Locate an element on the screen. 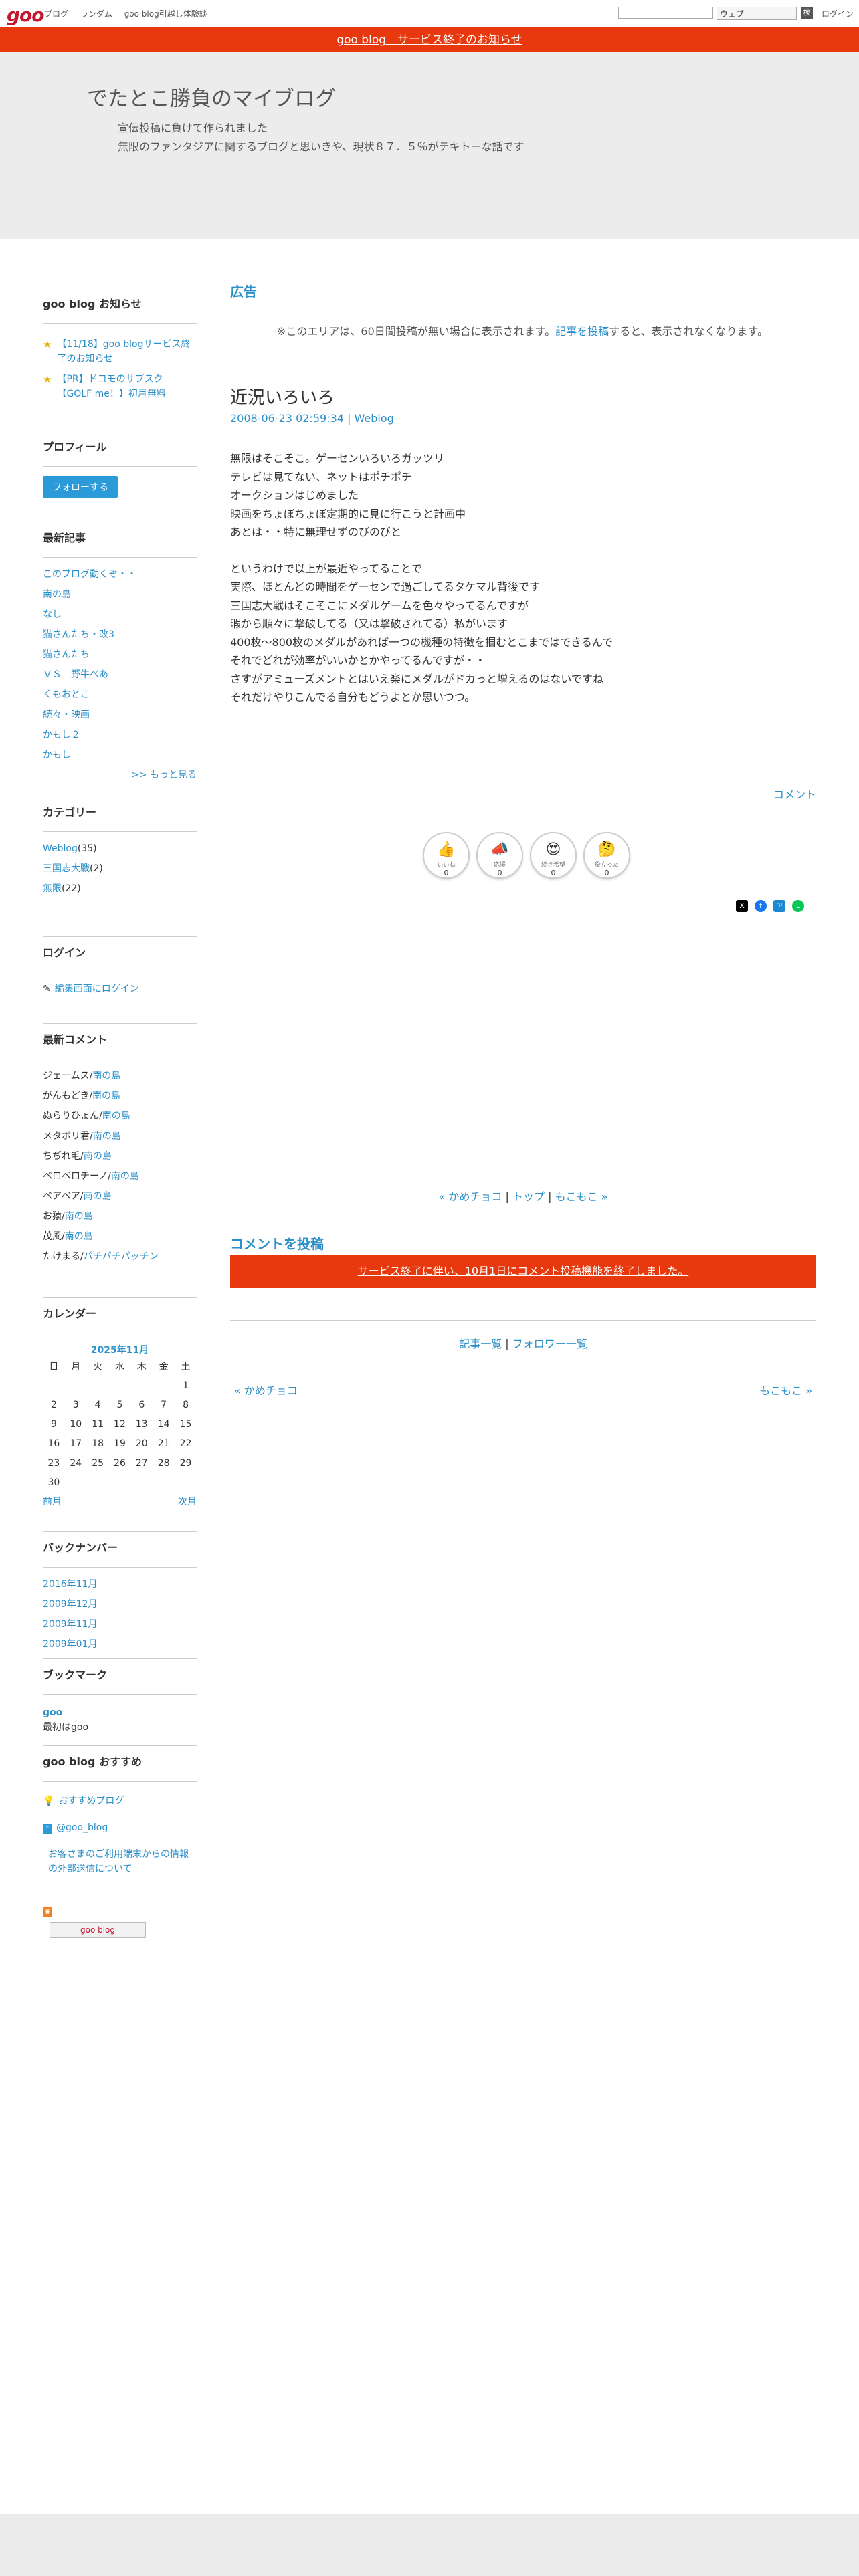 This screenshot has width=859, height=2576. recent-post-link: 続々・映画 is located at coordinates (66, 715).